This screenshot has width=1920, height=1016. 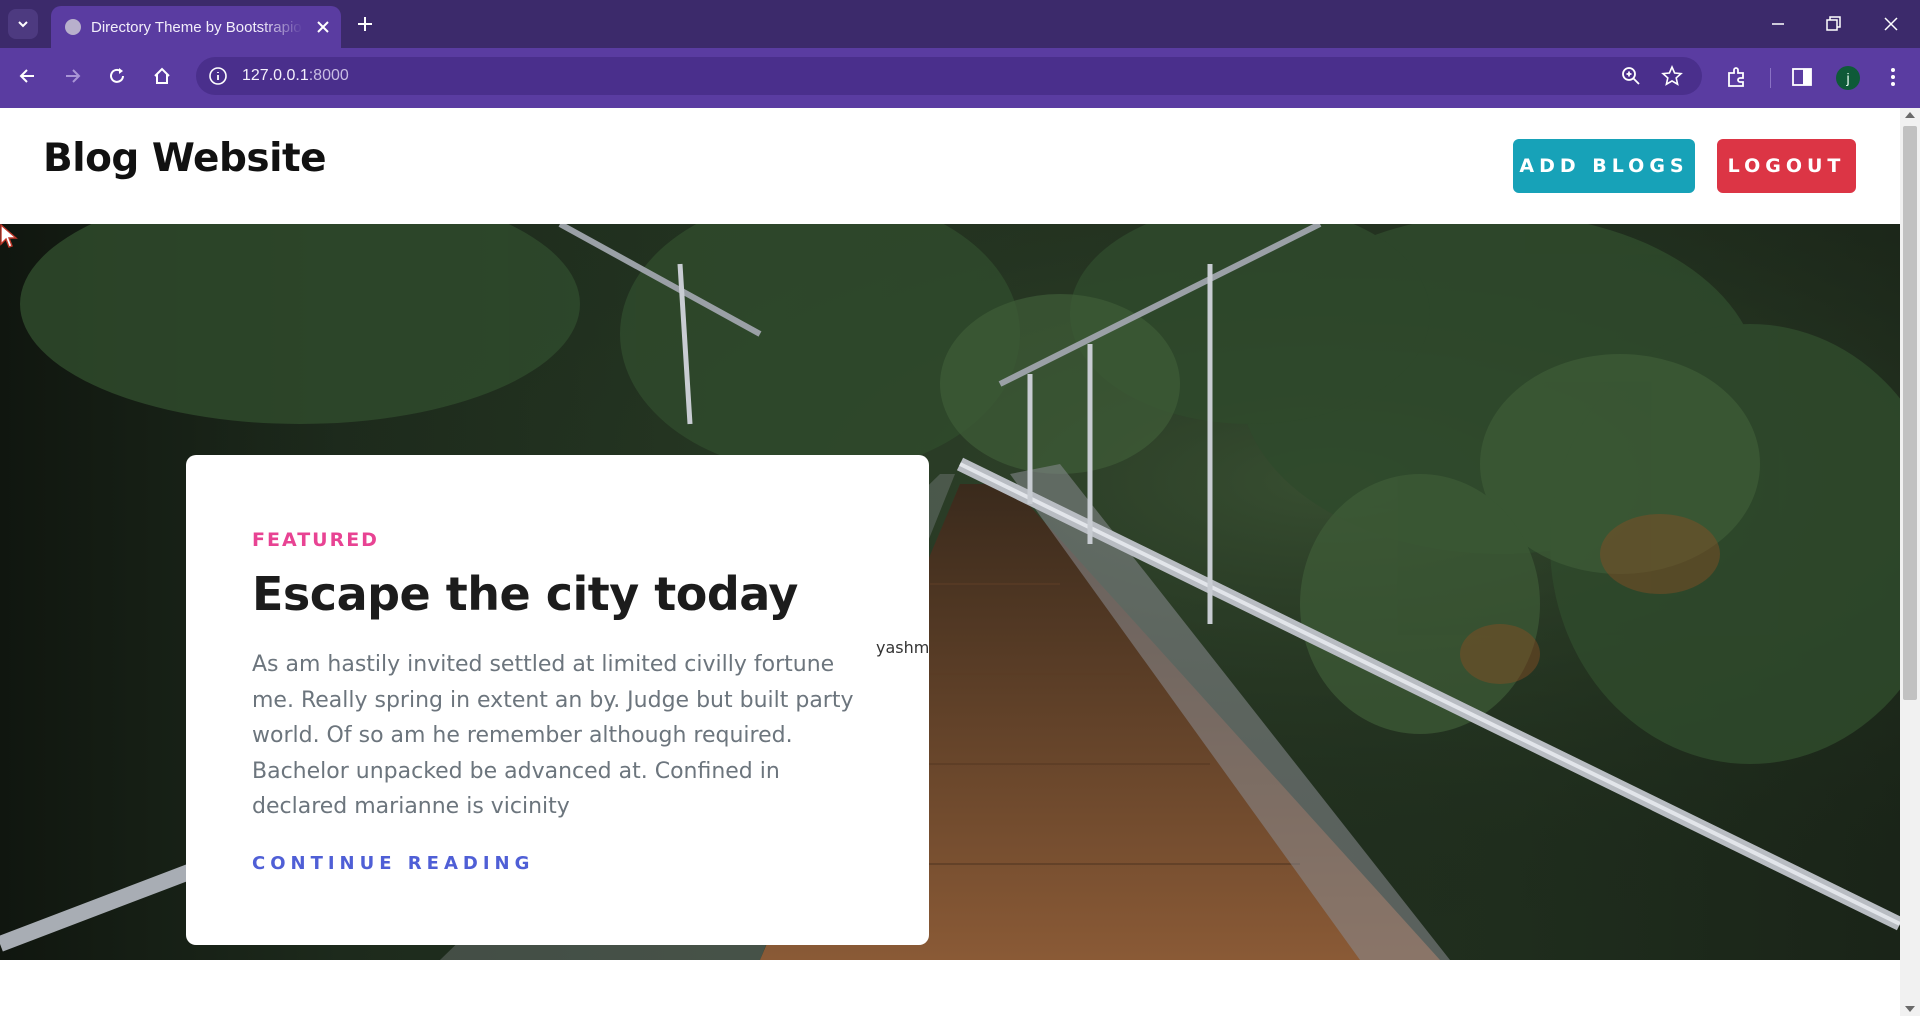 What do you see at coordinates (1833, 24) in the screenshot?
I see `restore-icon` at bounding box center [1833, 24].